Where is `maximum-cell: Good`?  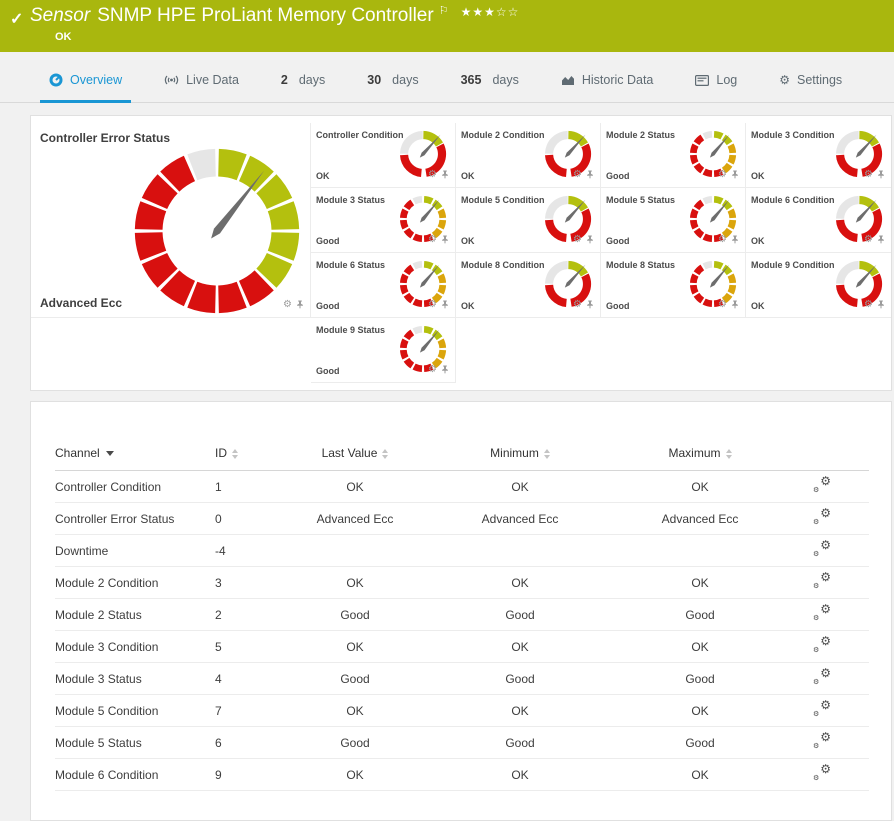
maximum-cell: Good is located at coordinates (700, 742).